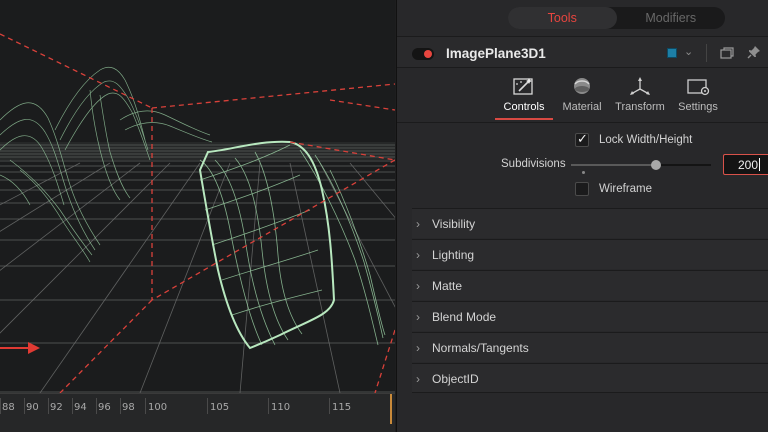  Describe the element at coordinates (672, 53) in the screenshot. I see `tool-color-swatch` at that location.